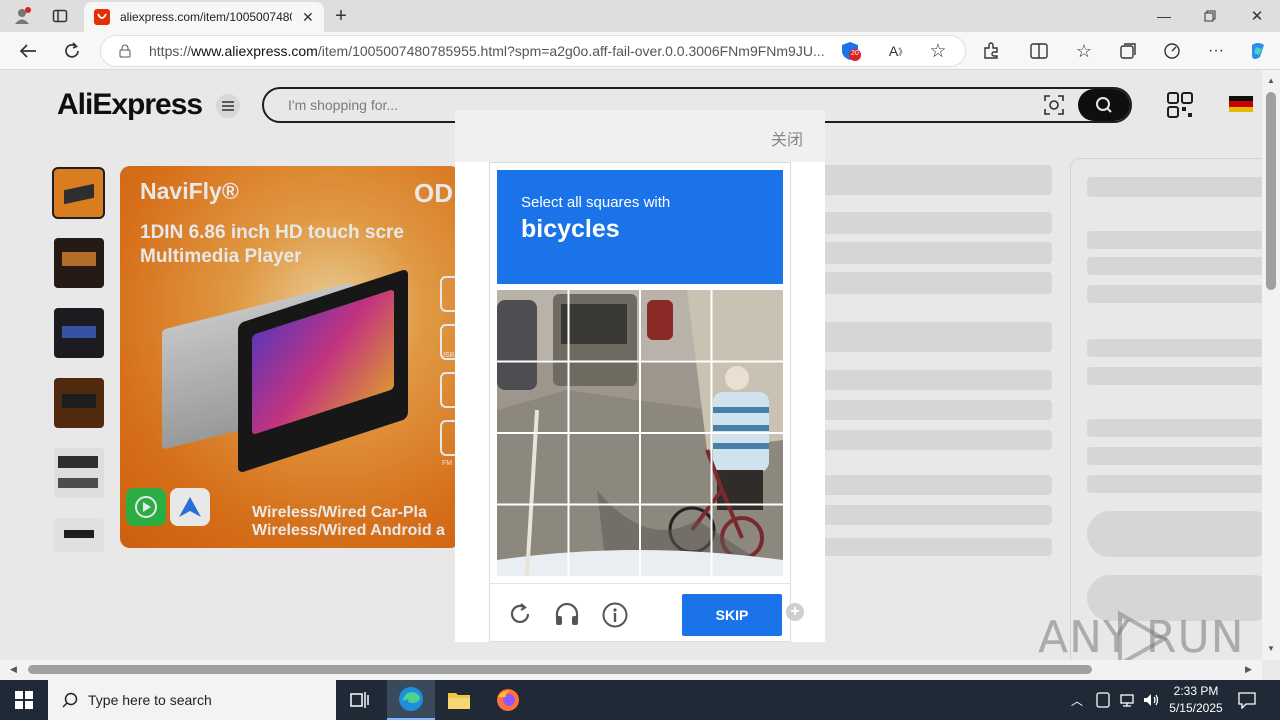  Describe the element at coordinates (1216, 51) in the screenshot. I see `more-icon: ···` at that location.